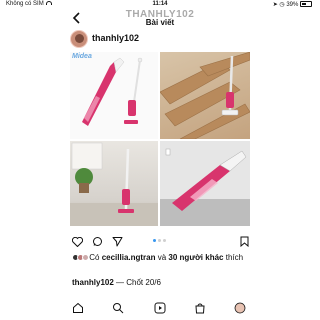 This screenshot has height=320, width=320. What do you see at coordinates (85, 257) in the screenshot?
I see `liker-avatar` at bounding box center [85, 257].